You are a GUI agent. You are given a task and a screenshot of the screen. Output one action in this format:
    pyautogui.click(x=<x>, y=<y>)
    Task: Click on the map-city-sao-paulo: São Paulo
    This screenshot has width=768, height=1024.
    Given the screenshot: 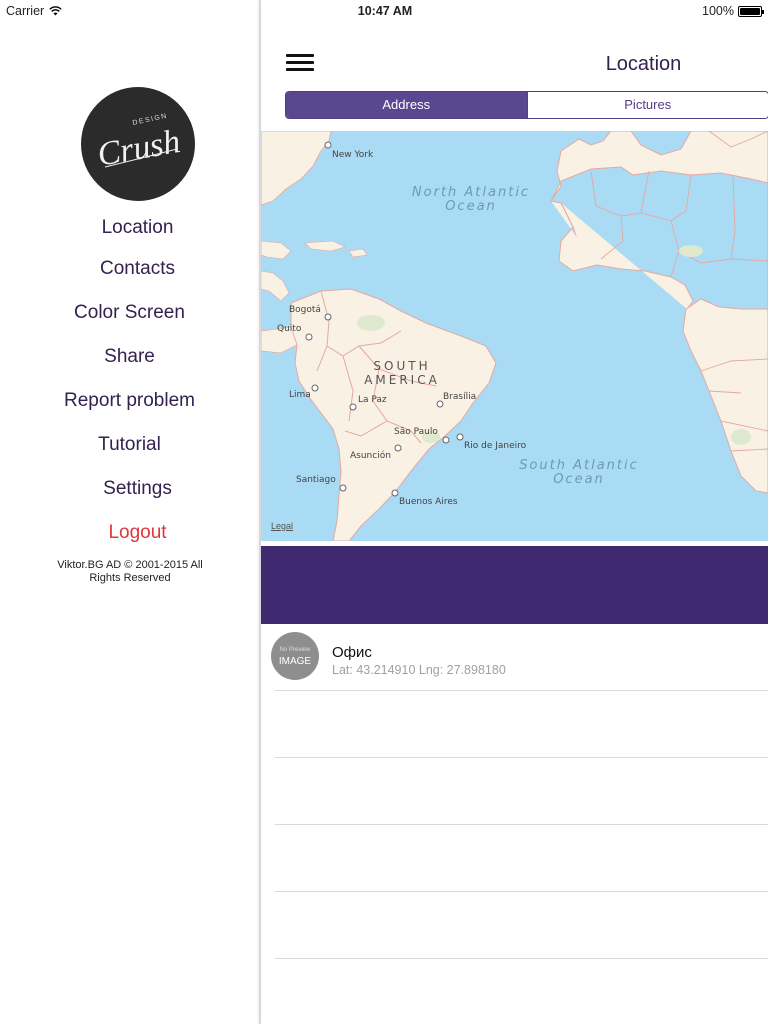 What is the action you would take?
    pyautogui.click(x=416, y=432)
    